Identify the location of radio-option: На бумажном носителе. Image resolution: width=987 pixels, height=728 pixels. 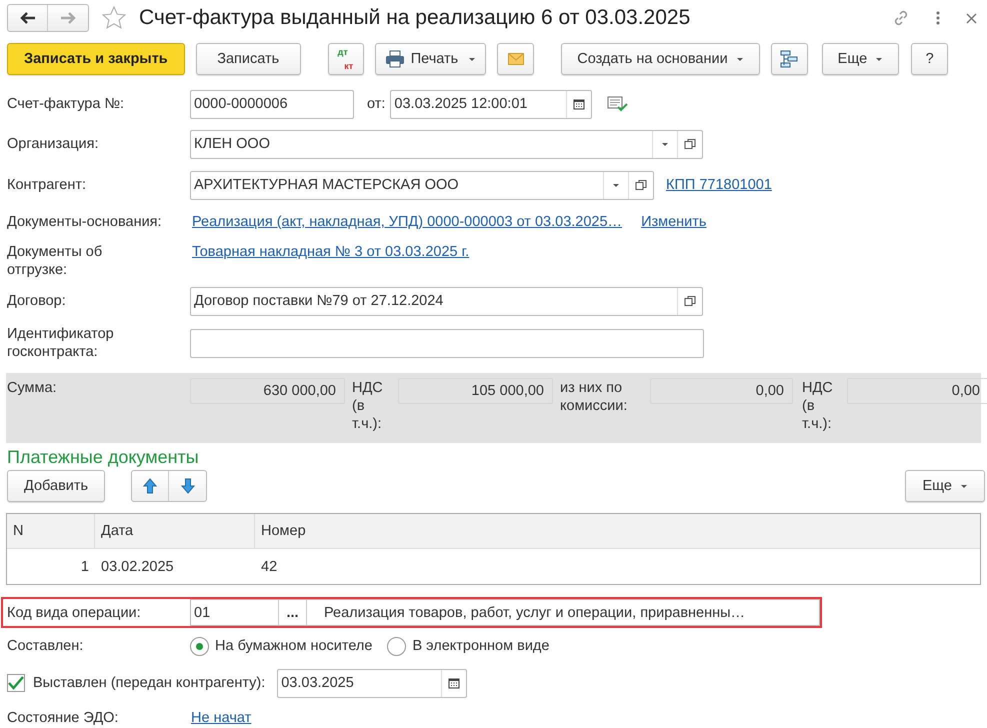
(281, 646).